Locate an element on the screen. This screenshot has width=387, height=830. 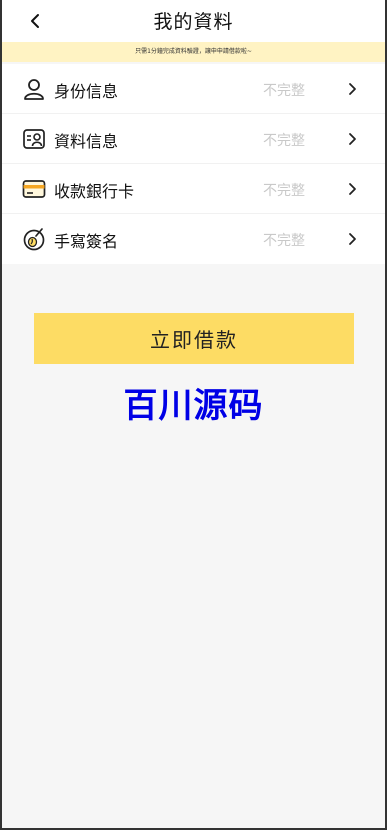
item-label: 資料信息 is located at coordinates (86, 141).